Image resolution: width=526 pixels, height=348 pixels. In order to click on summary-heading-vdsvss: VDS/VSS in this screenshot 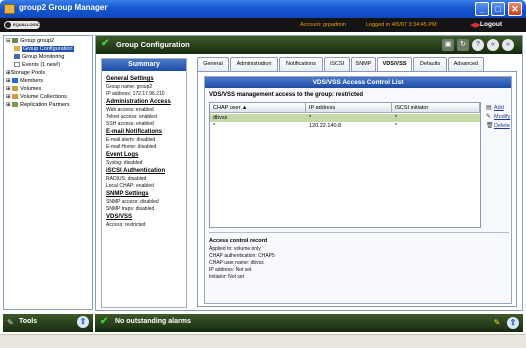, I will do `click(119, 217)`.